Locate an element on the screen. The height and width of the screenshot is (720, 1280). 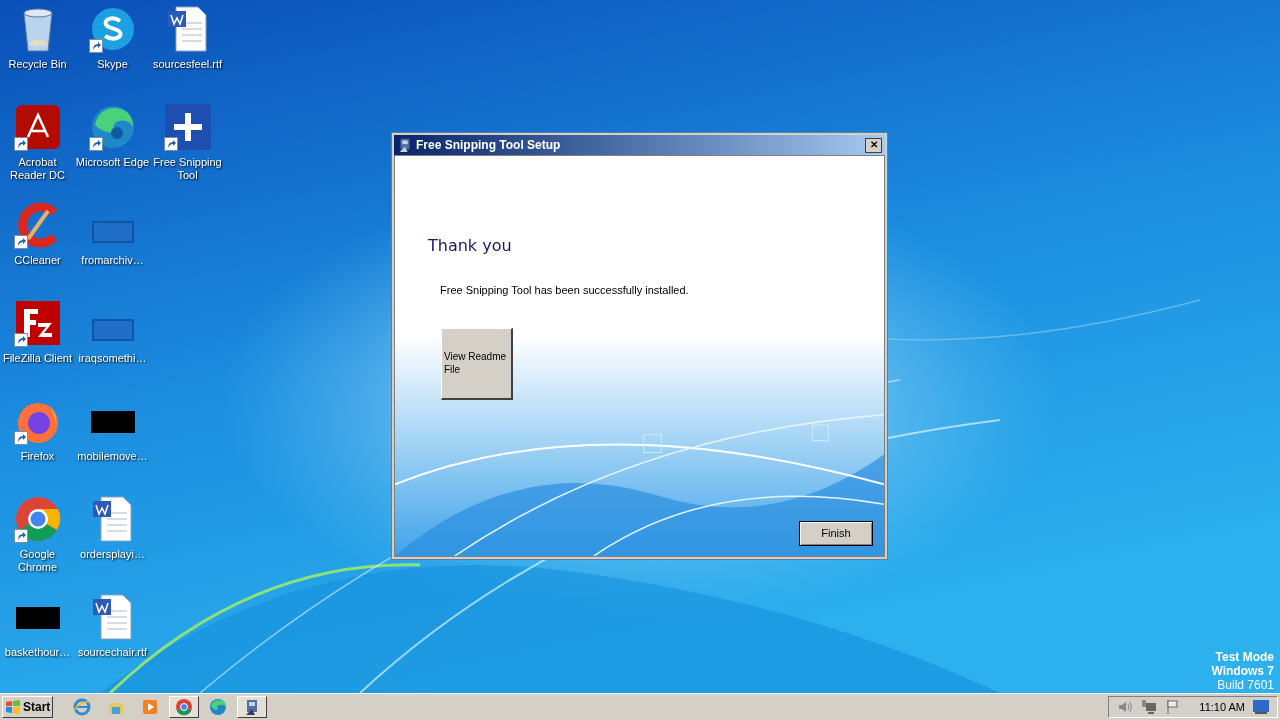
speaker-icon is located at coordinates (1125, 707).